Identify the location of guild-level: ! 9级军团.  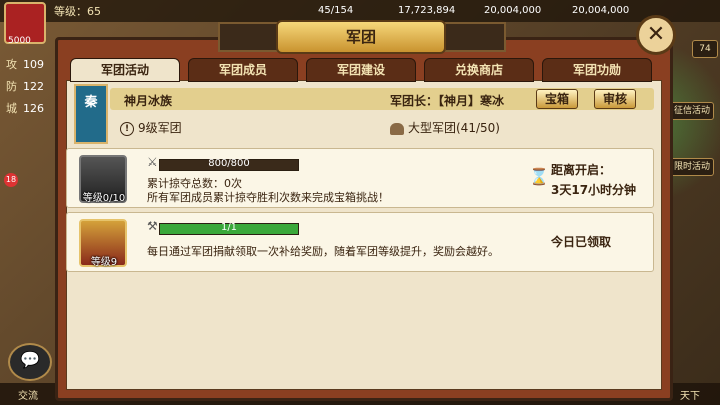
(151, 127).